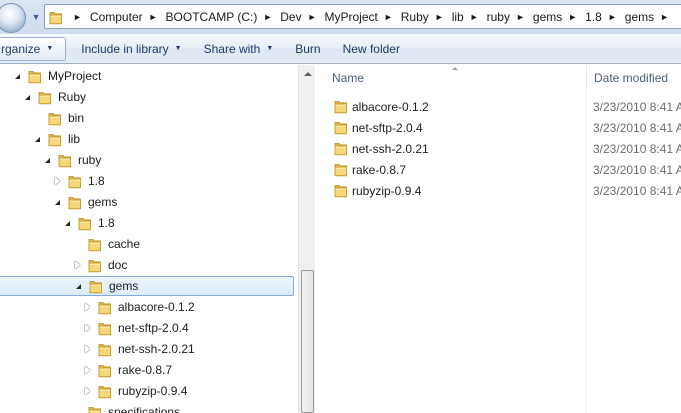 This screenshot has height=413, width=681. What do you see at coordinates (124, 244) in the screenshot?
I see `tree-item-label: cache` at bounding box center [124, 244].